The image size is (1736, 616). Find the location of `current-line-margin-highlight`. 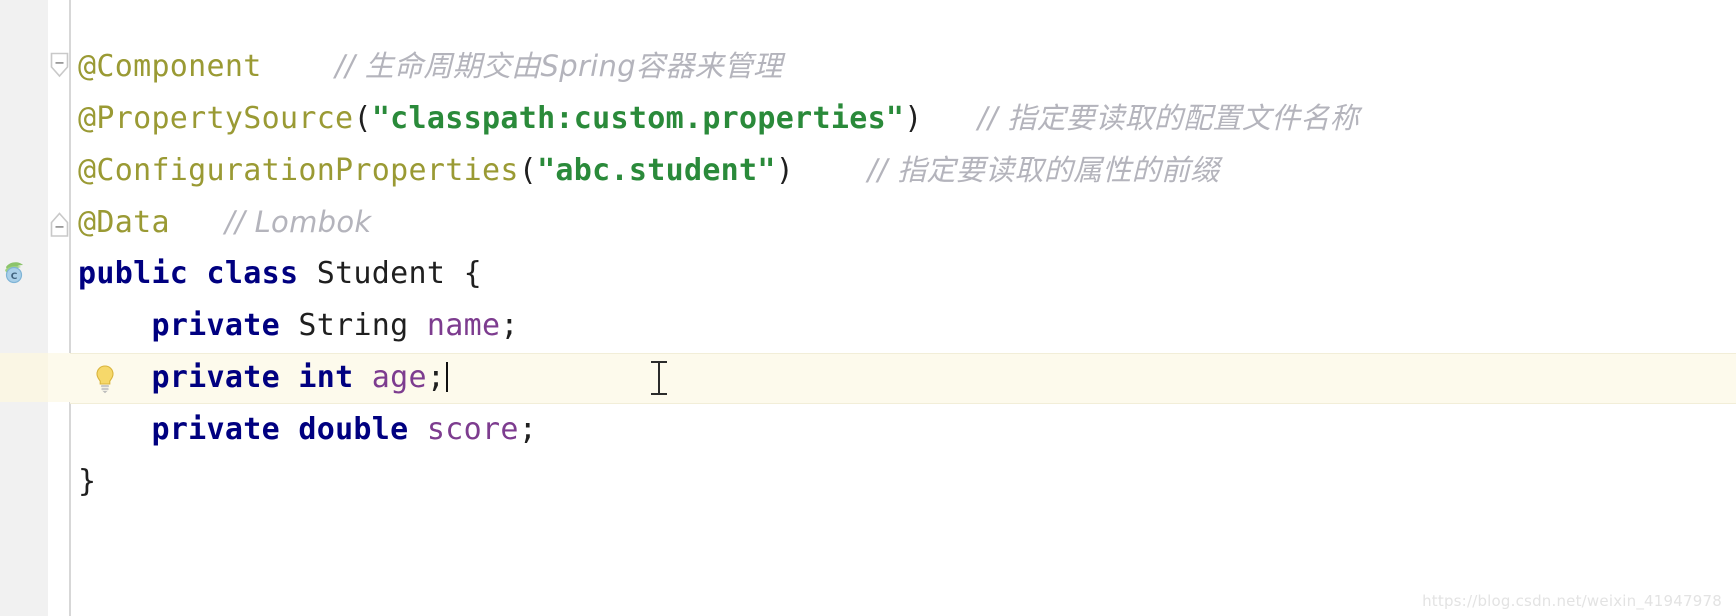

current-line-margin-highlight is located at coordinates (24, 377).